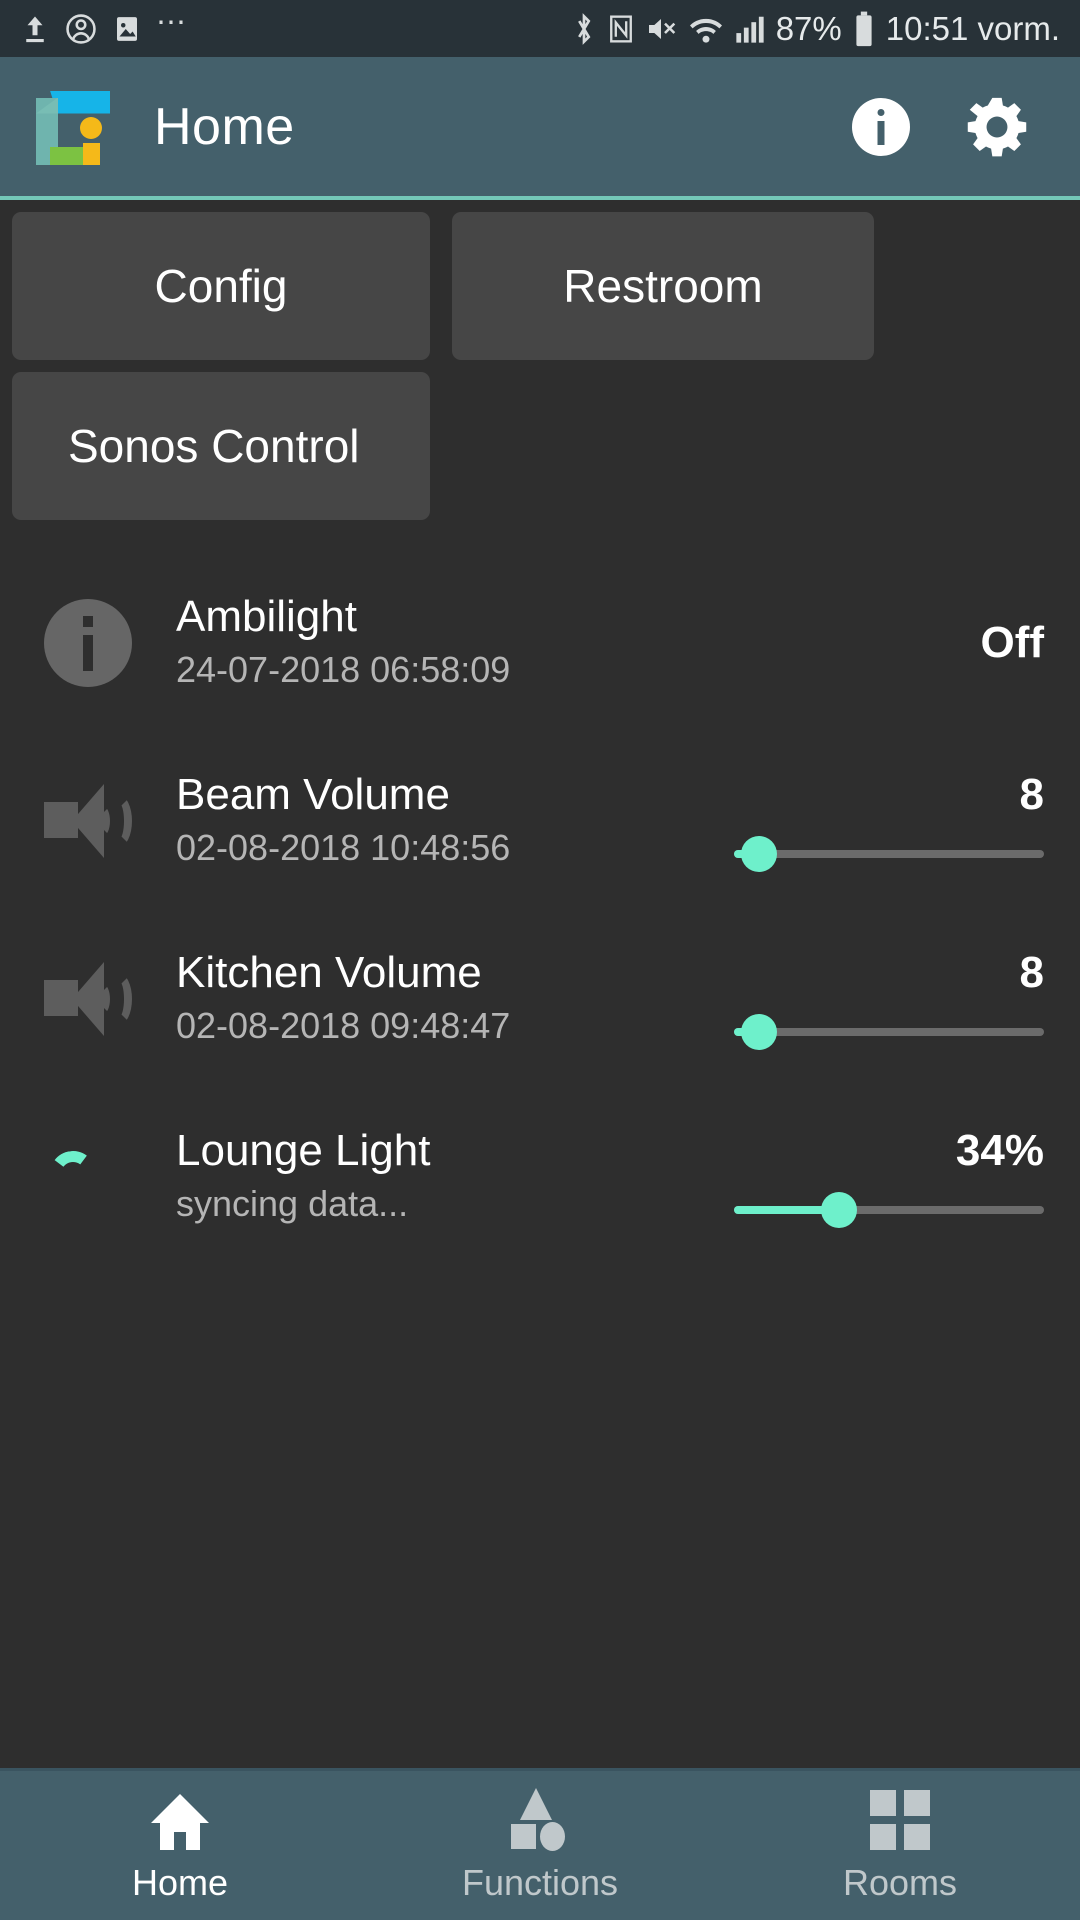 The image size is (1080, 1920). Describe the element at coordinates (313, 794) in the screenshot. I see `device-title: Beam Volume` at that location.